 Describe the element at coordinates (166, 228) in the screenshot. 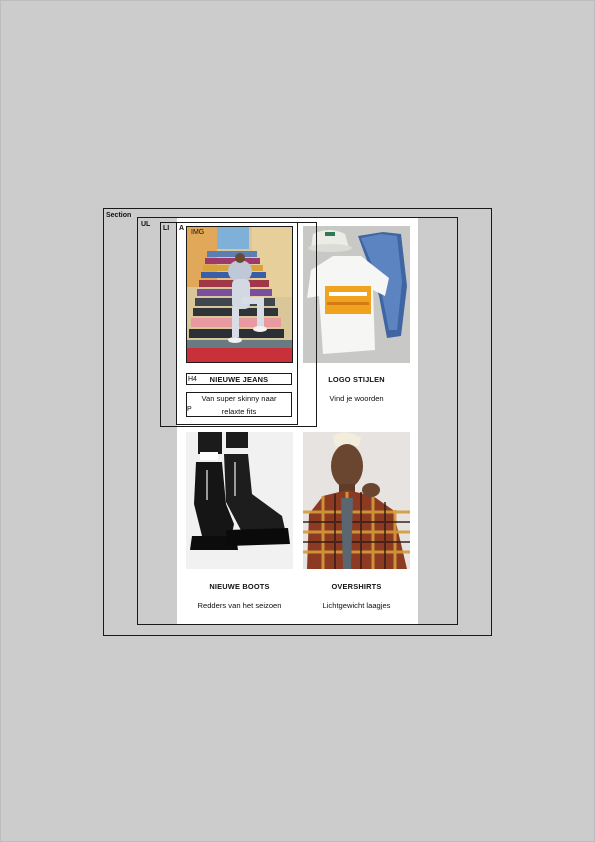

I see `li-tag-label: LI` at that location.